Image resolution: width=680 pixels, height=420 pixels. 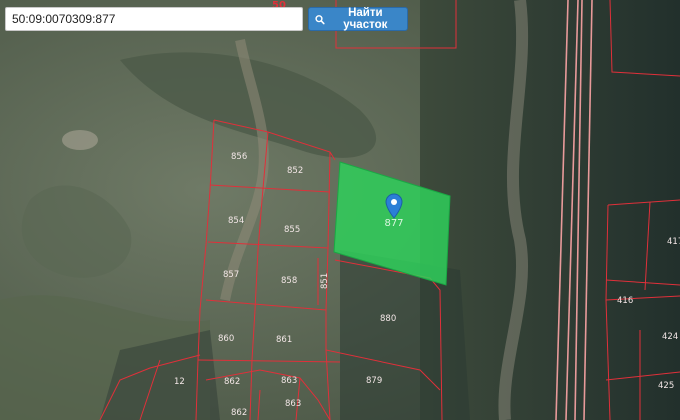 I want to click on plot-label-424: 424, so click(x=670, y=337).